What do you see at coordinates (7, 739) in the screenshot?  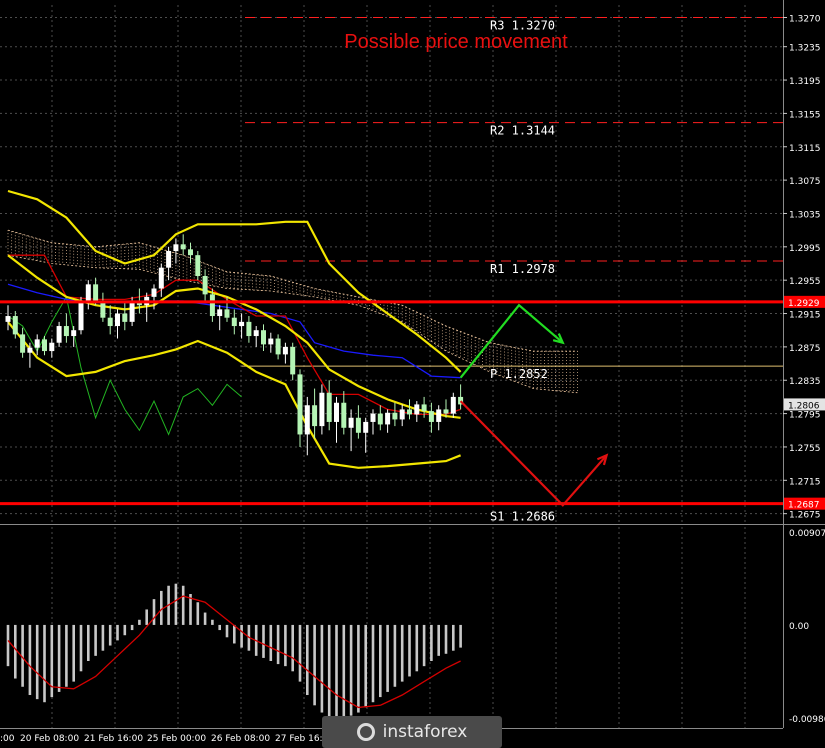 I see `time-label: :00` at bounding box center [7, 739].